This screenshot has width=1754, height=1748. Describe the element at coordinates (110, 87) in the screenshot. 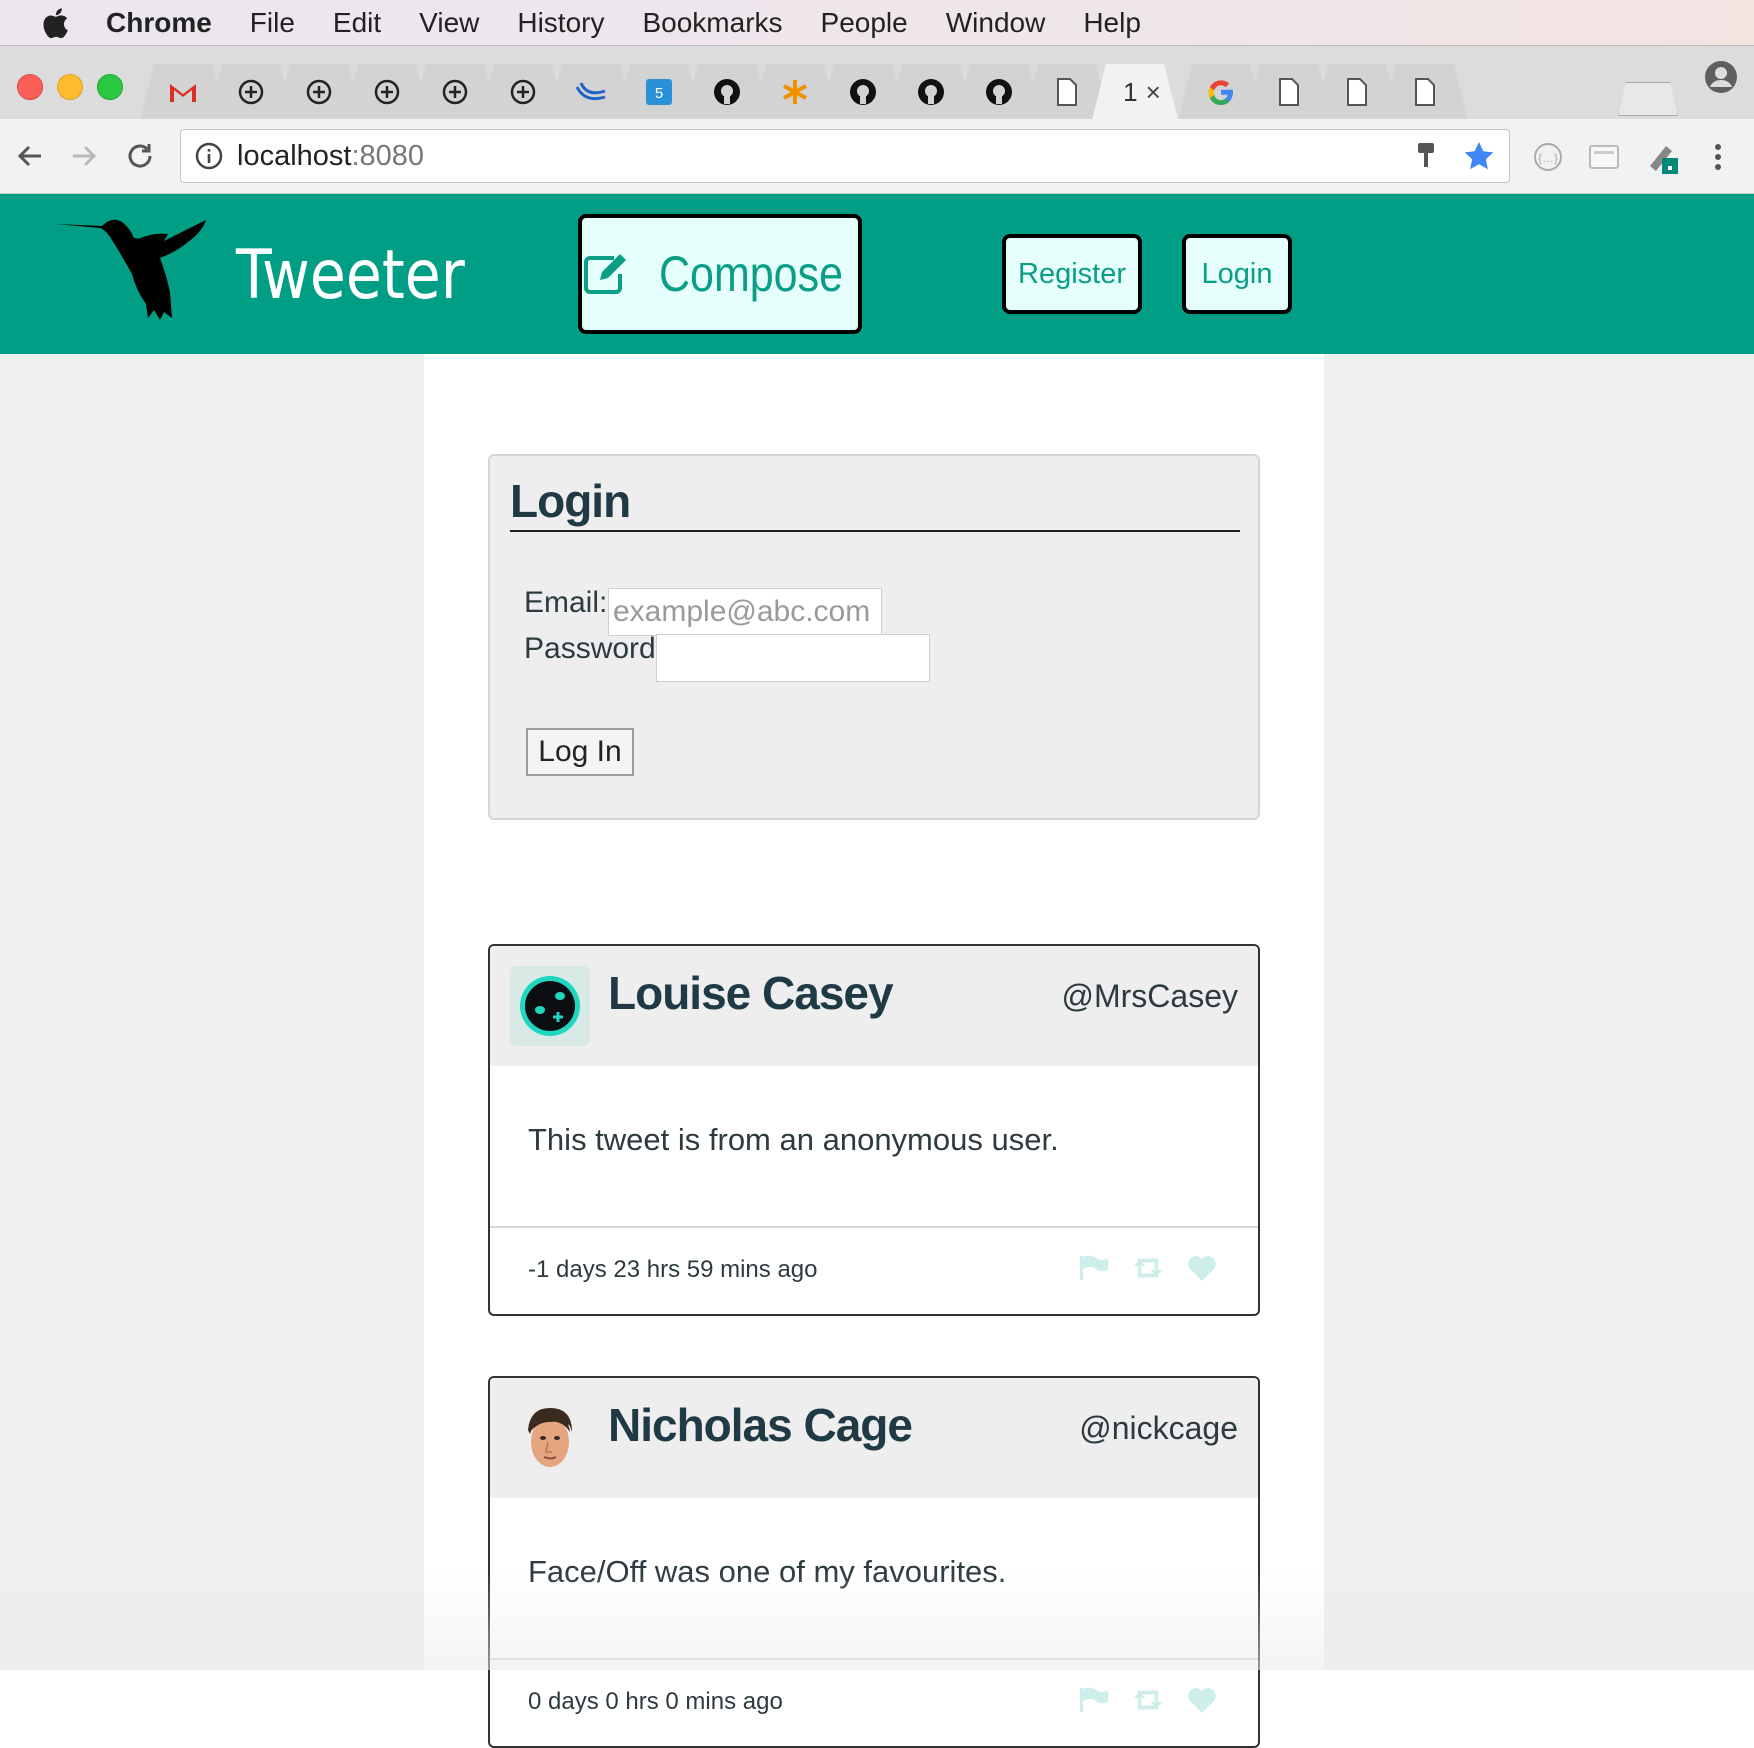

I see `window-maximize-button` at that location.